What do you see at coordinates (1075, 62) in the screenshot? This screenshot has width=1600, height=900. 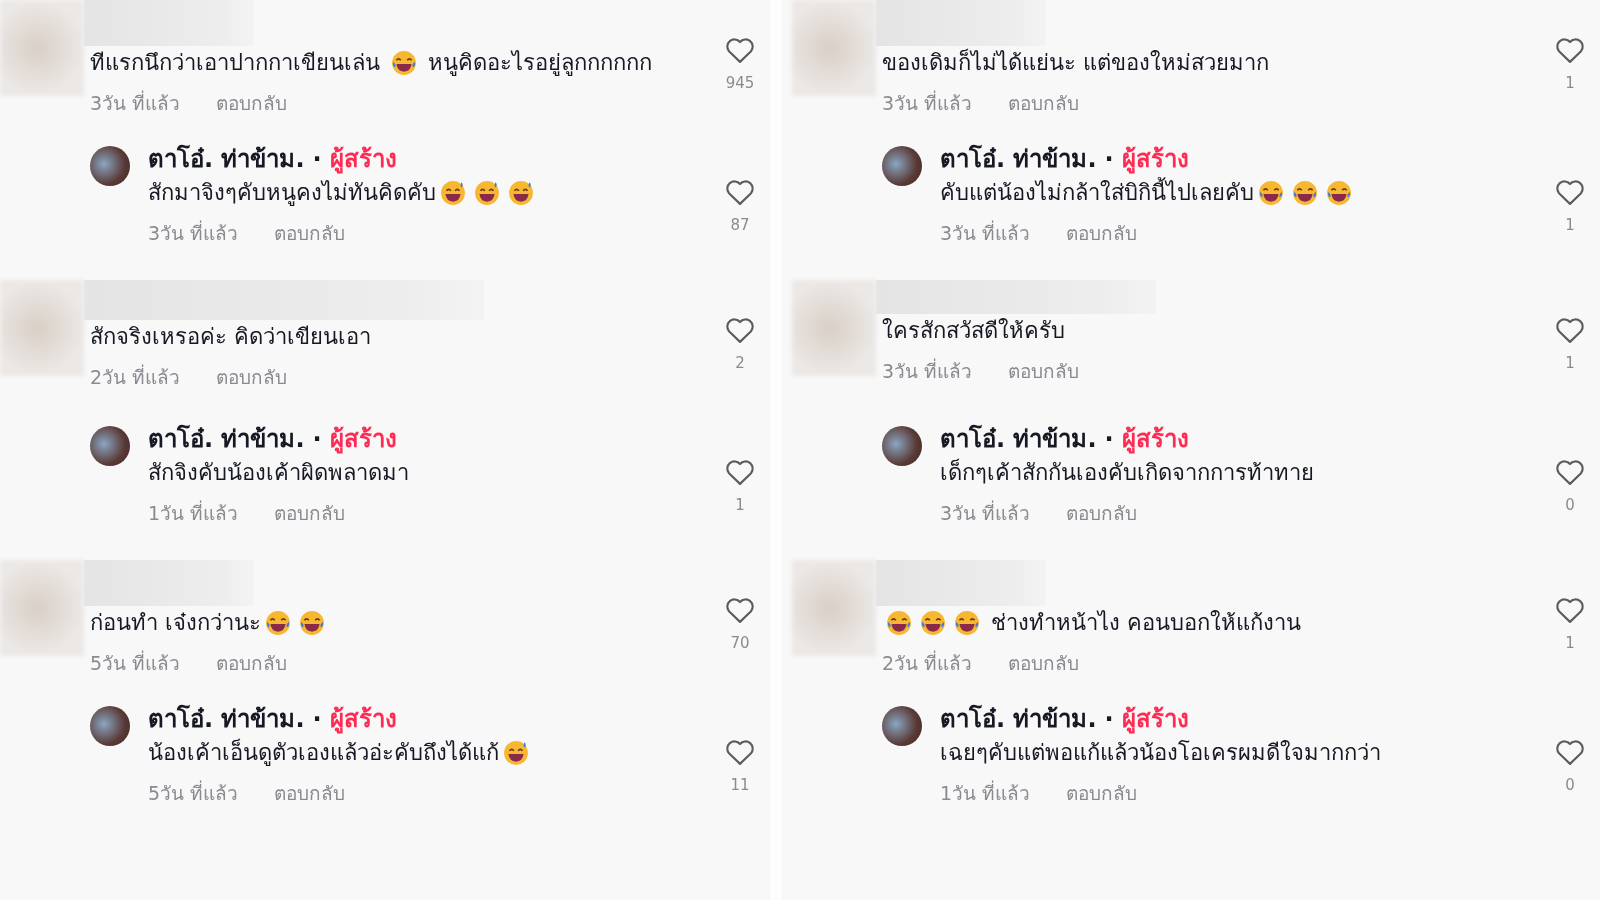 I see `comment-text: ของเดิมก็ไม่ได้แย่นะ แต่ของใหม่สวยมาก` at bounding box center [1075, 62].